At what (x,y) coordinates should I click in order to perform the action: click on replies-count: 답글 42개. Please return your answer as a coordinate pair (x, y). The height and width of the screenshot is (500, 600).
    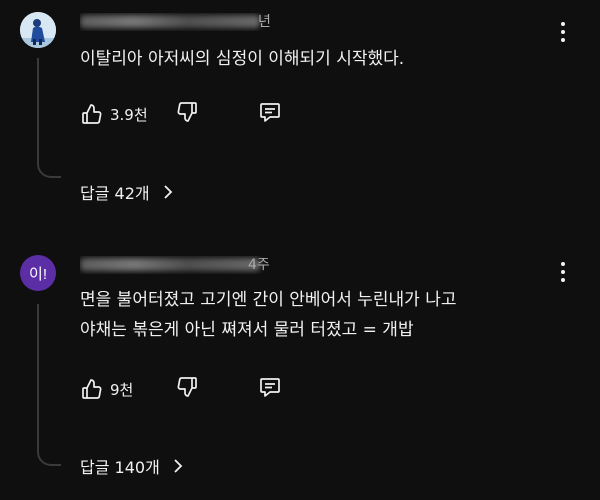
    Looking at the image, I should click on (115, 193).